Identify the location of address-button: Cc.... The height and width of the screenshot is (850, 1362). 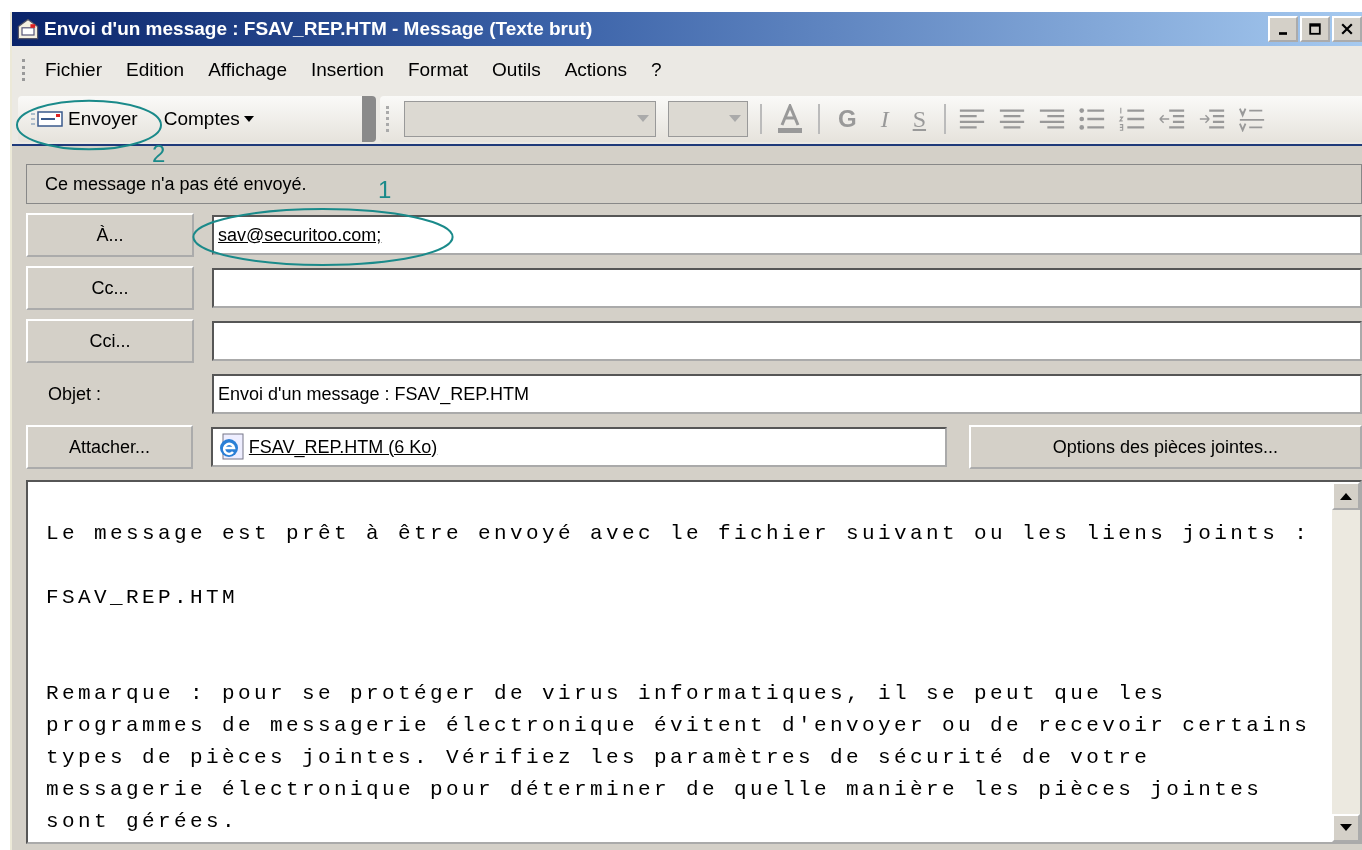
(110, 288).